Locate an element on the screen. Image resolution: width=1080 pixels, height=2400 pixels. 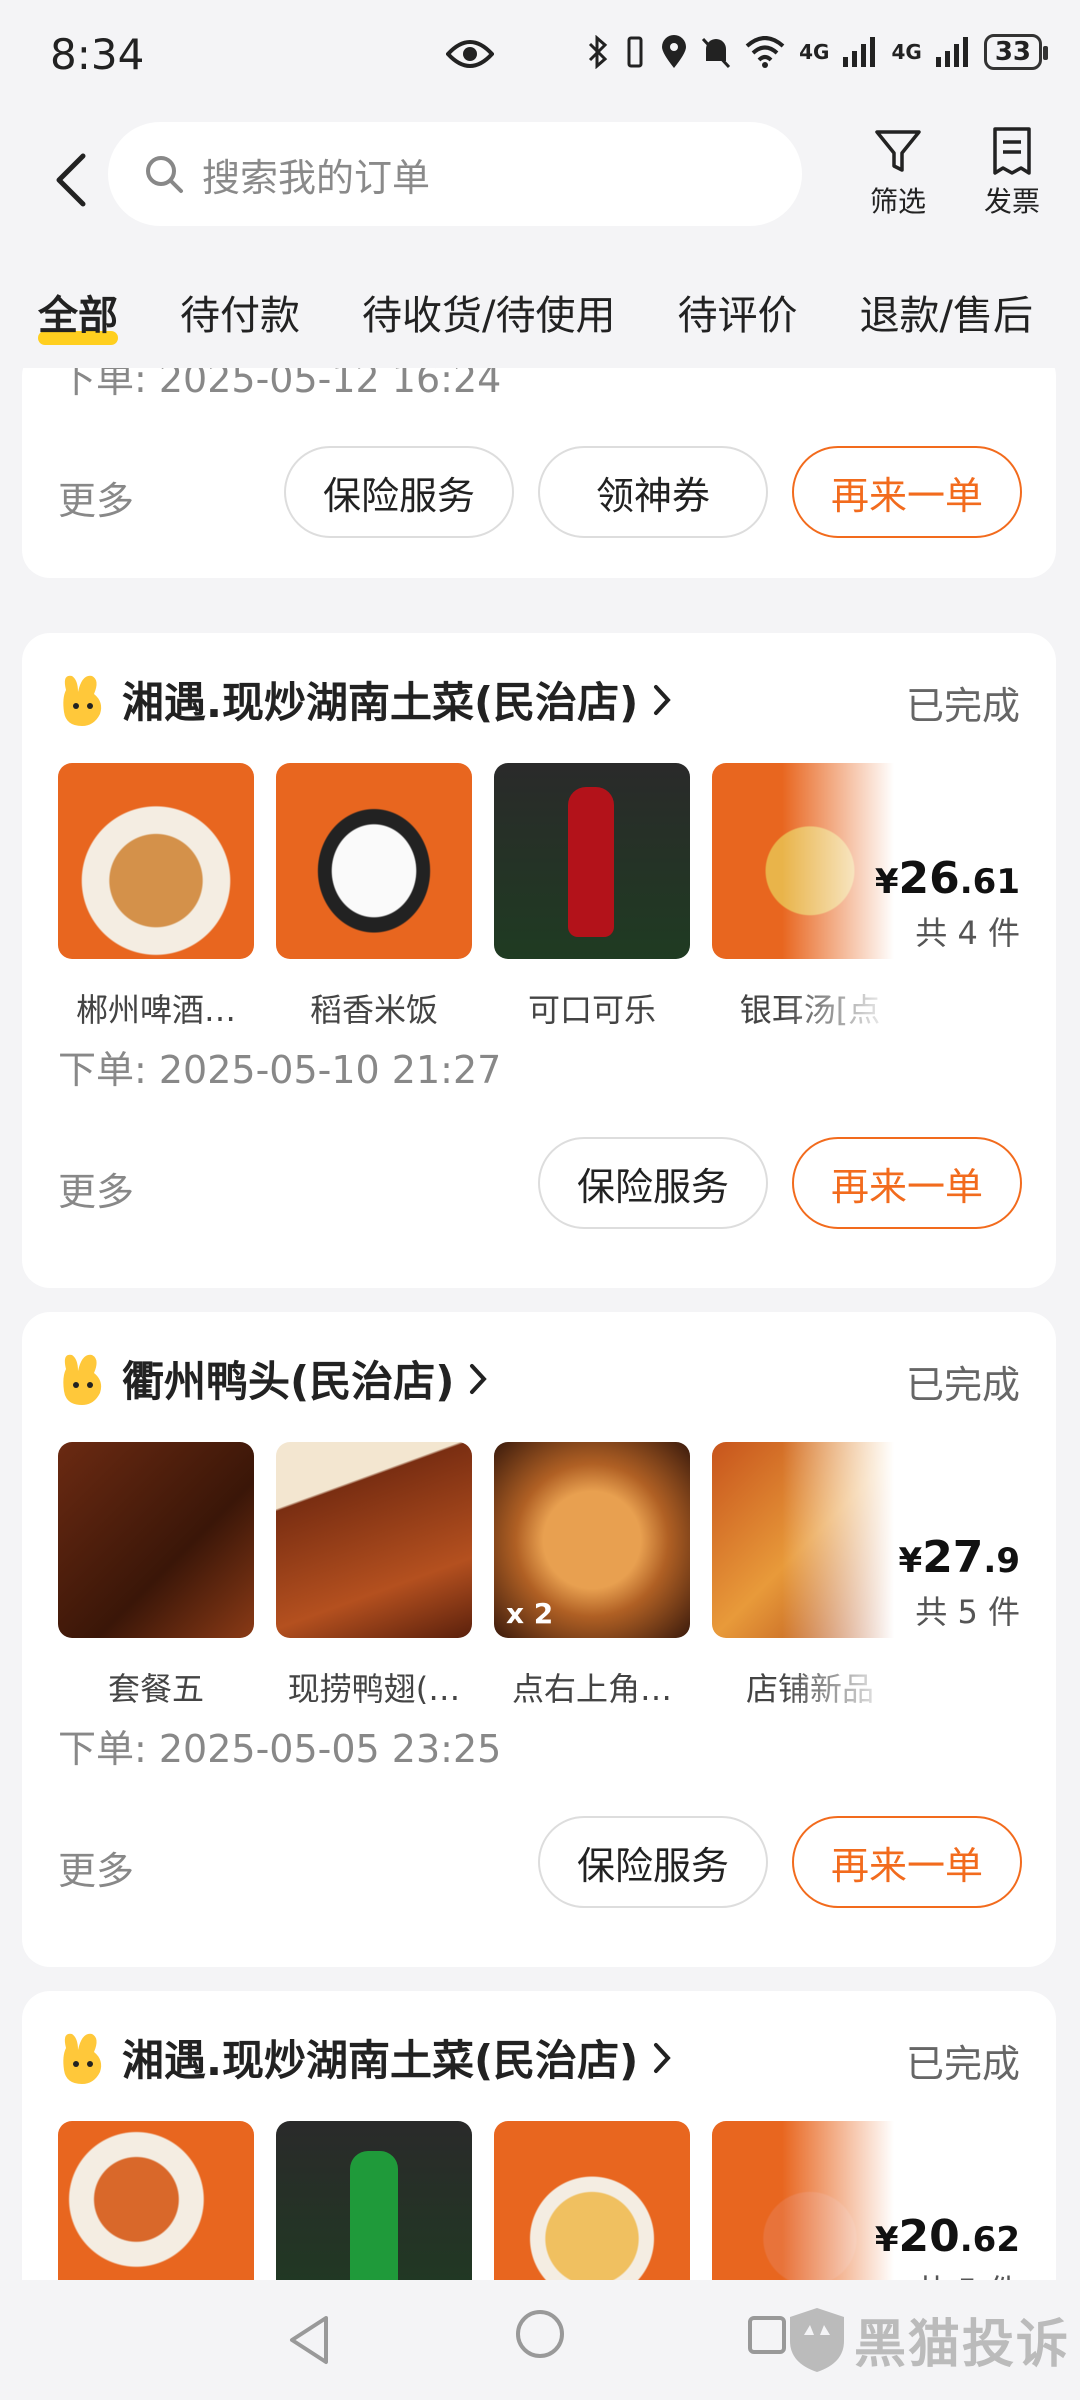
shop-name: 衢州鸭头(民治店) is located at coordinates (288, 1381).